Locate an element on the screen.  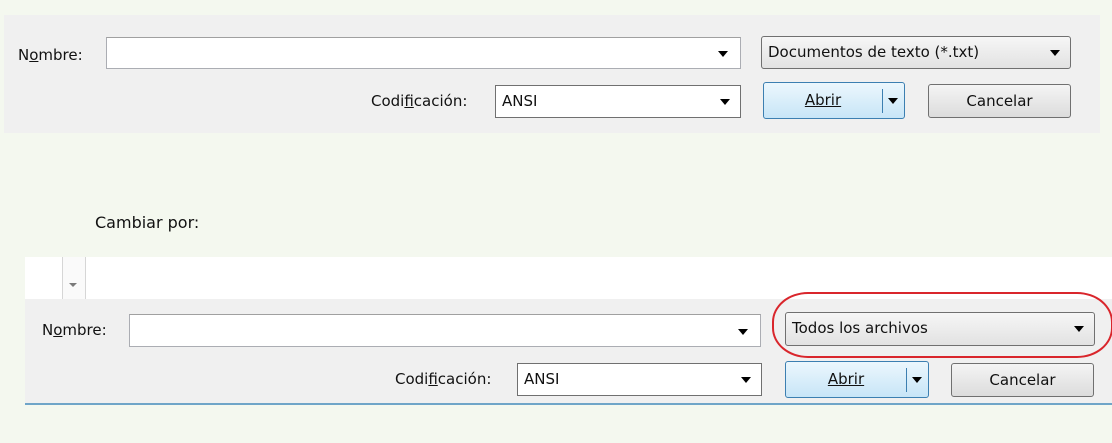
filetype-chevron-down-icon is located at coordinates (1055, 53).